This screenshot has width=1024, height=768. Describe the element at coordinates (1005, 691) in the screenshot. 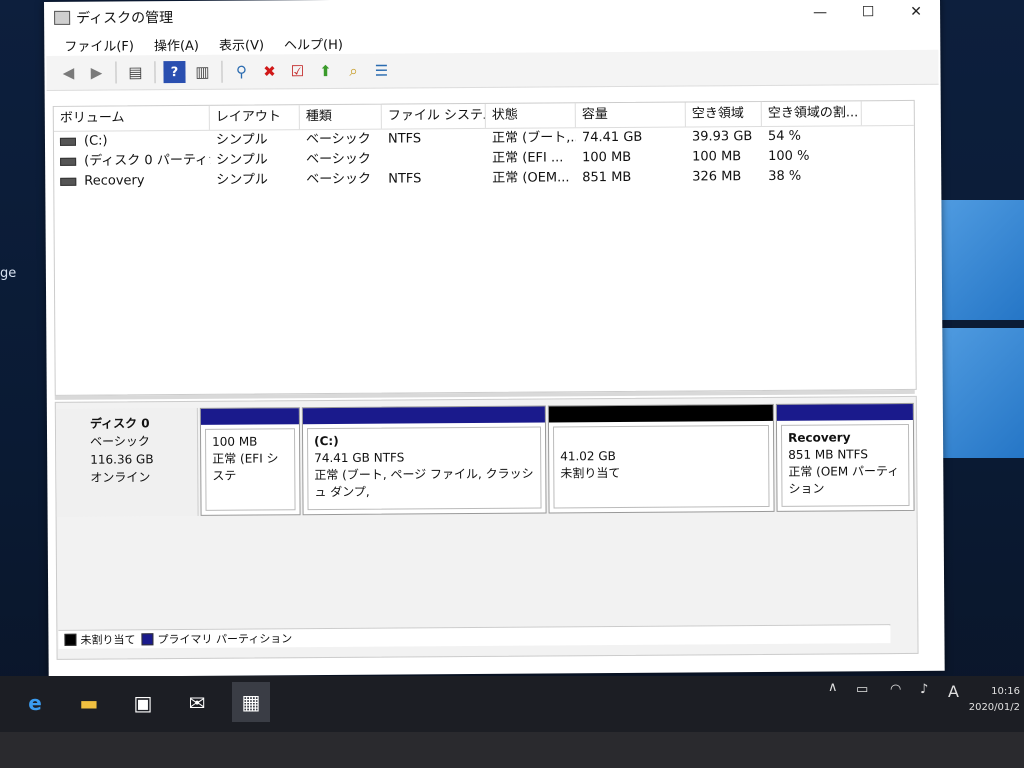

I see `clock-time: 10:16` at that location.